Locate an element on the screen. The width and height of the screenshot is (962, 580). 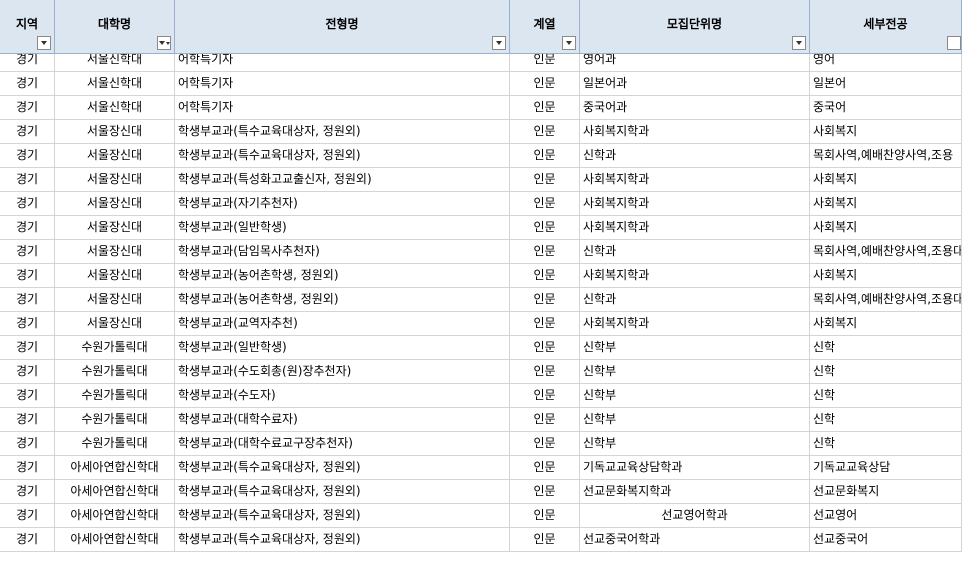
university-cell: 서울신학대 is located at coordinates (115, 84).